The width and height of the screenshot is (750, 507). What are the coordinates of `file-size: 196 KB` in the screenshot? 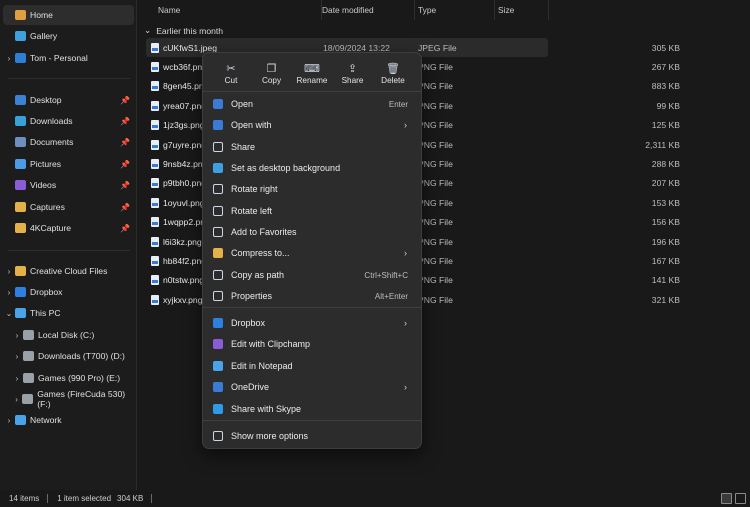 It's located at (665, 241).